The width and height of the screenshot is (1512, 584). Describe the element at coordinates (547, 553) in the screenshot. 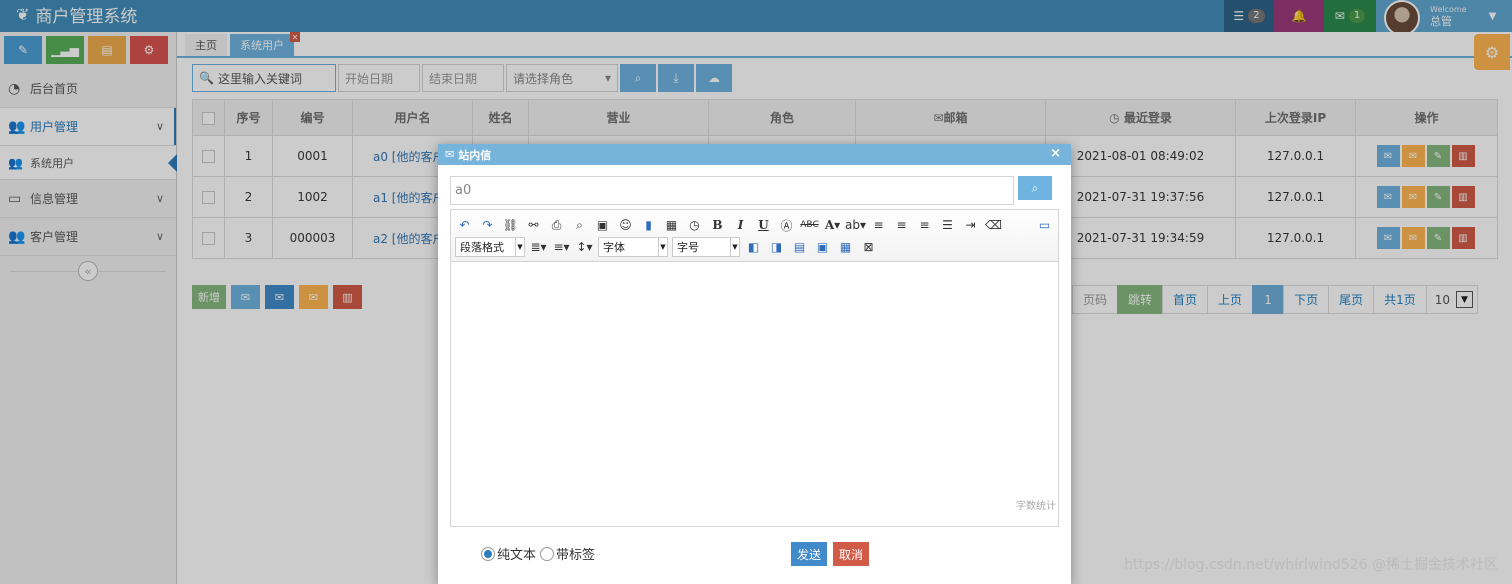

I see `tagged-radio` at that location.